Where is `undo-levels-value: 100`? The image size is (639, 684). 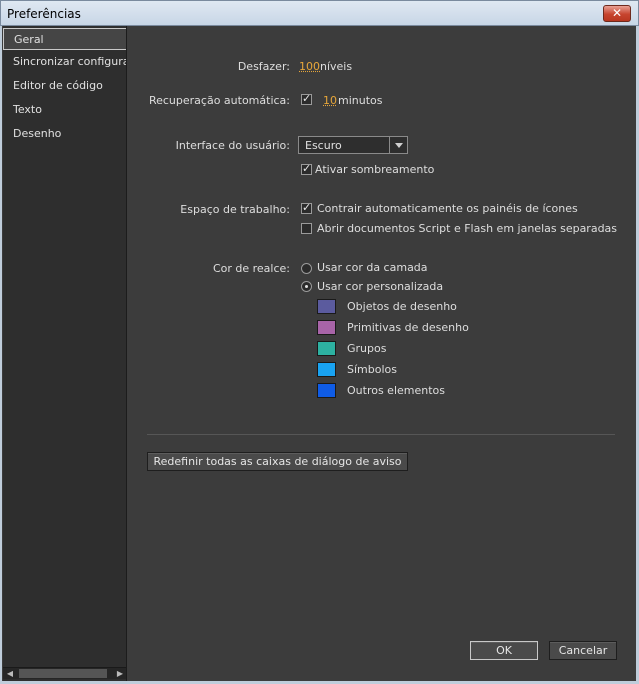 undo-levels-value: 100 is located at coordinates (309, 66).